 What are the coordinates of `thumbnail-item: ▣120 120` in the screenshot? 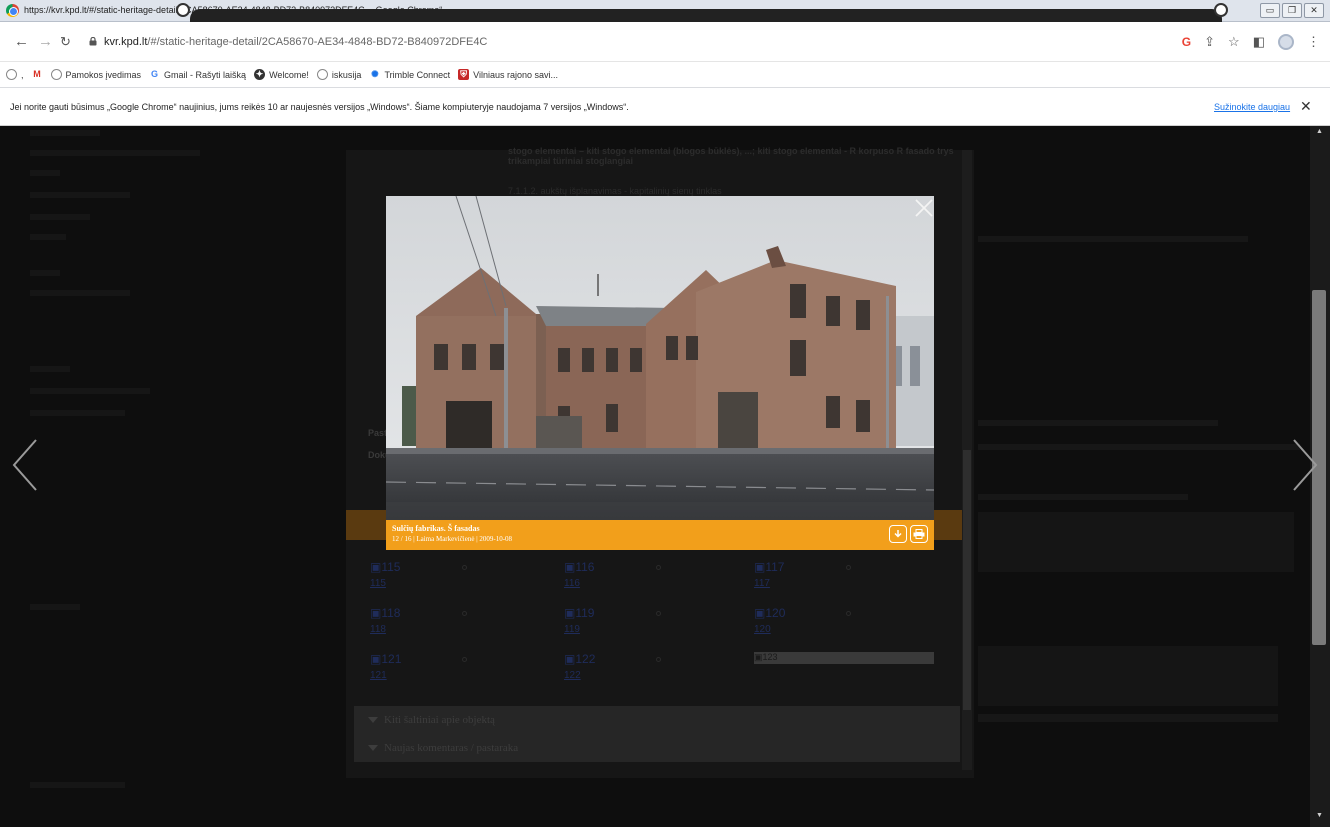 It's located at (802, 620).